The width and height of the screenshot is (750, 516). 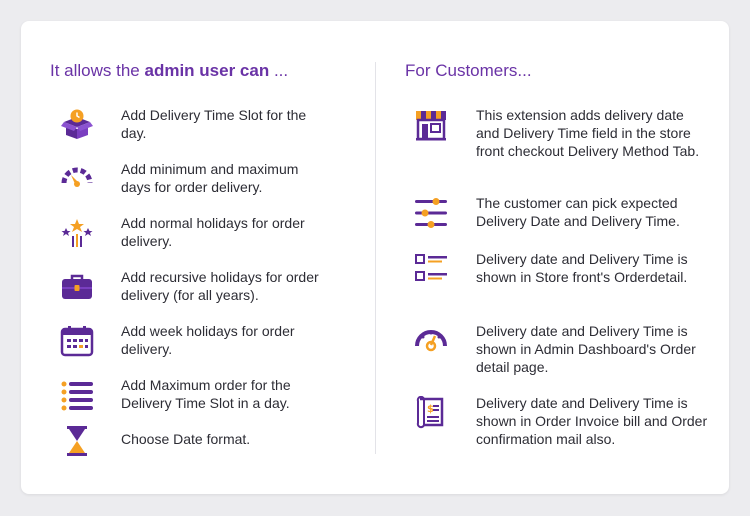 I want to click on dashboard-gauge-icon, so click(x=431, y=341).